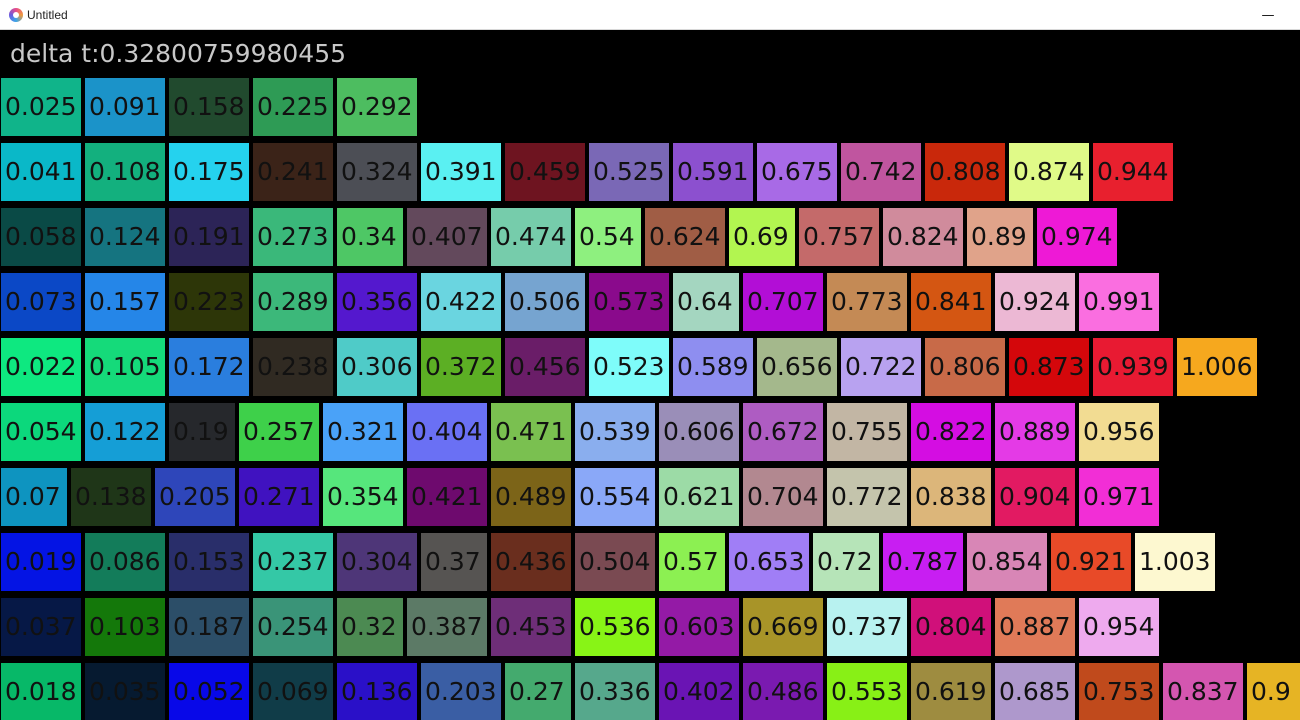 The height and width of the screenshot is (720, 1300). What do you see at coordinates (1133, 367) in the screenshot?
I see `color-swatch: 0.939` at bounding box center [1133, 367].